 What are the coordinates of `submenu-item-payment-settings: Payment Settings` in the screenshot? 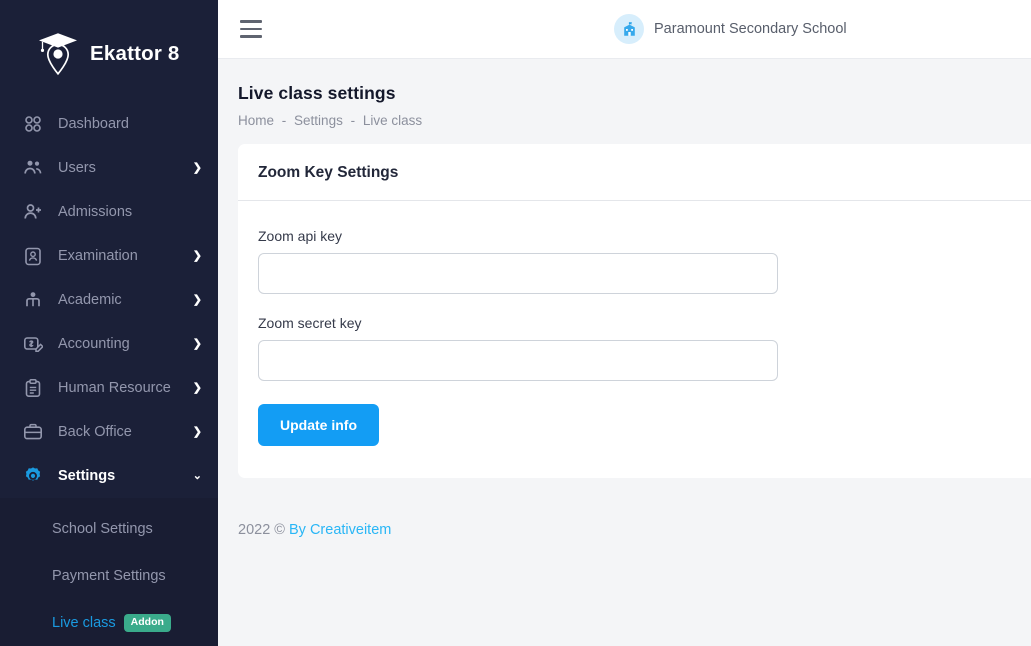 It's located at (109, 576).